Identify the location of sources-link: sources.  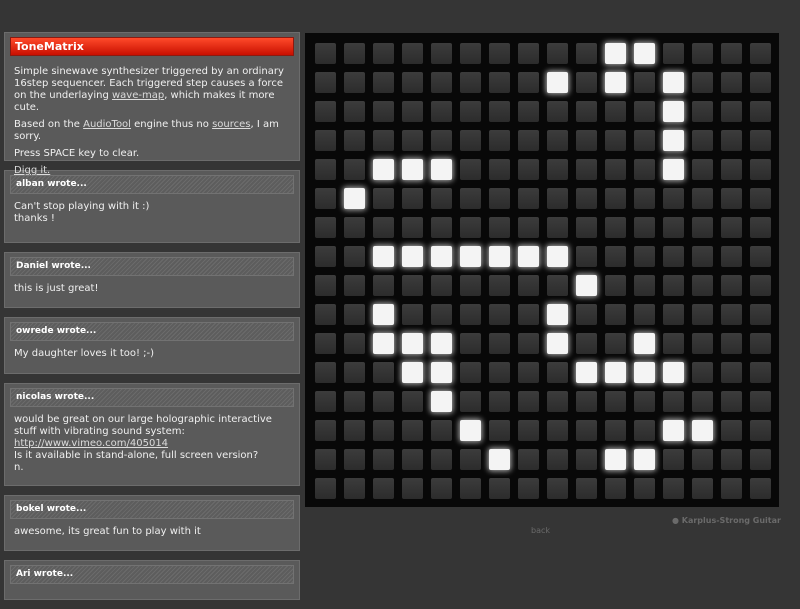
(231, 124).